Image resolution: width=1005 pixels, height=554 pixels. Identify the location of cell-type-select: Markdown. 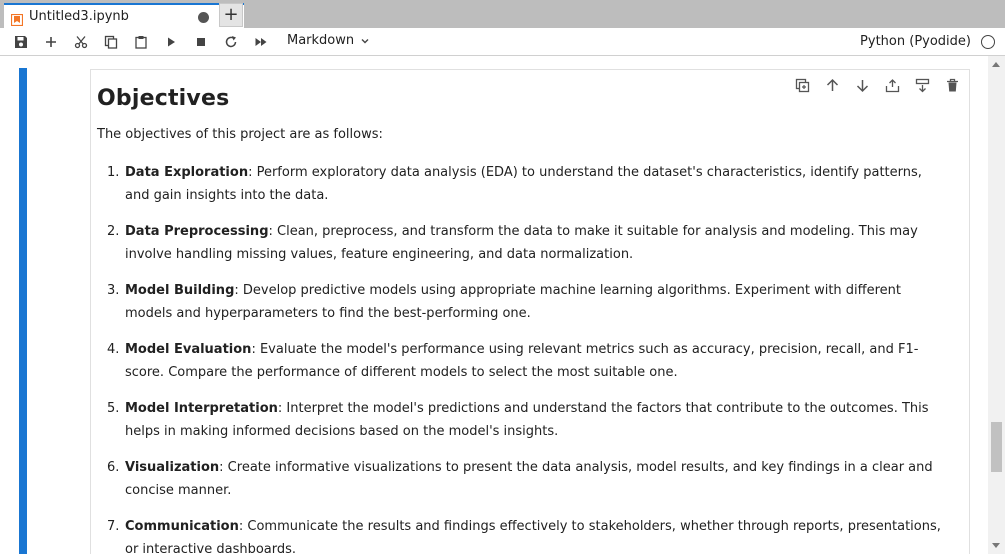
(328, 40).